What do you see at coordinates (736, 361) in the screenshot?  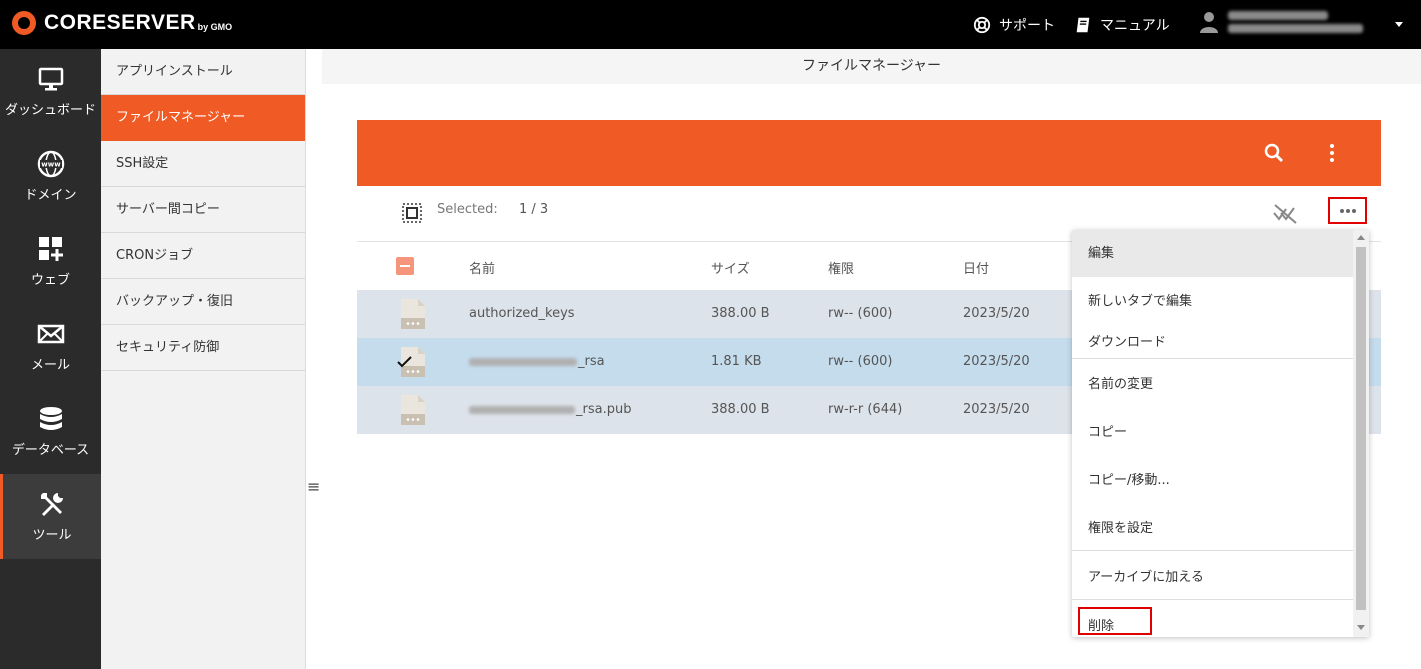 I see `file-size: 1.81 KB` at bounding box center [736, 361].